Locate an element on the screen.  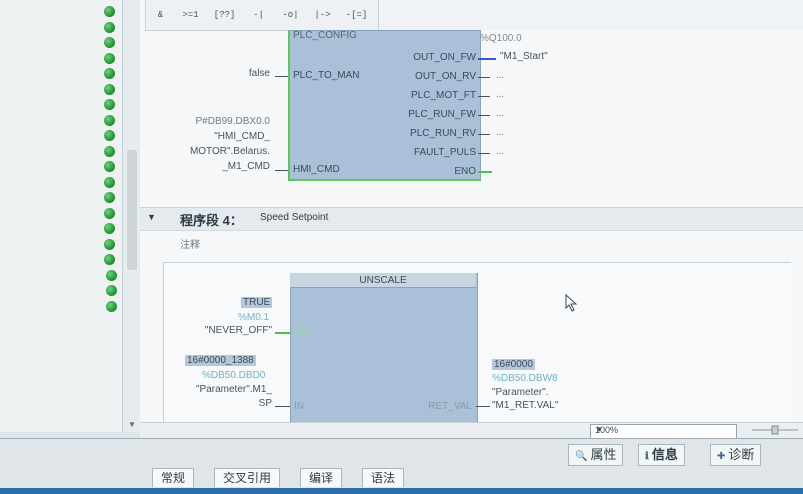
plc-mot-ft-wire is located at coordinates (484, 96).